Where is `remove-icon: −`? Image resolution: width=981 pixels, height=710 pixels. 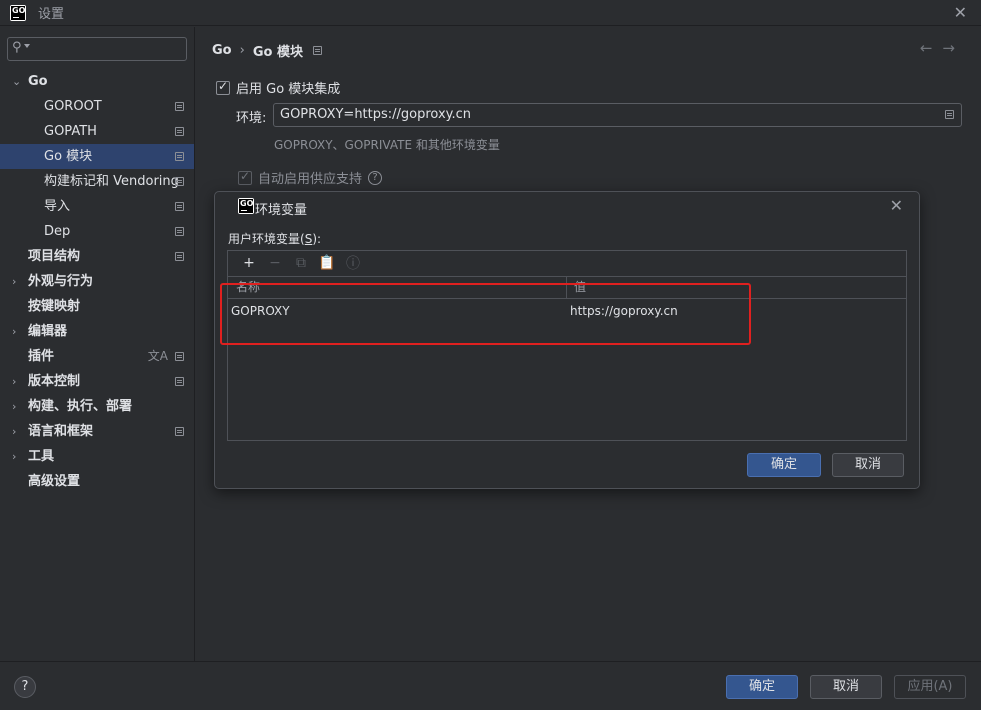 remove-icon: − is located at coordinates (275, 263).